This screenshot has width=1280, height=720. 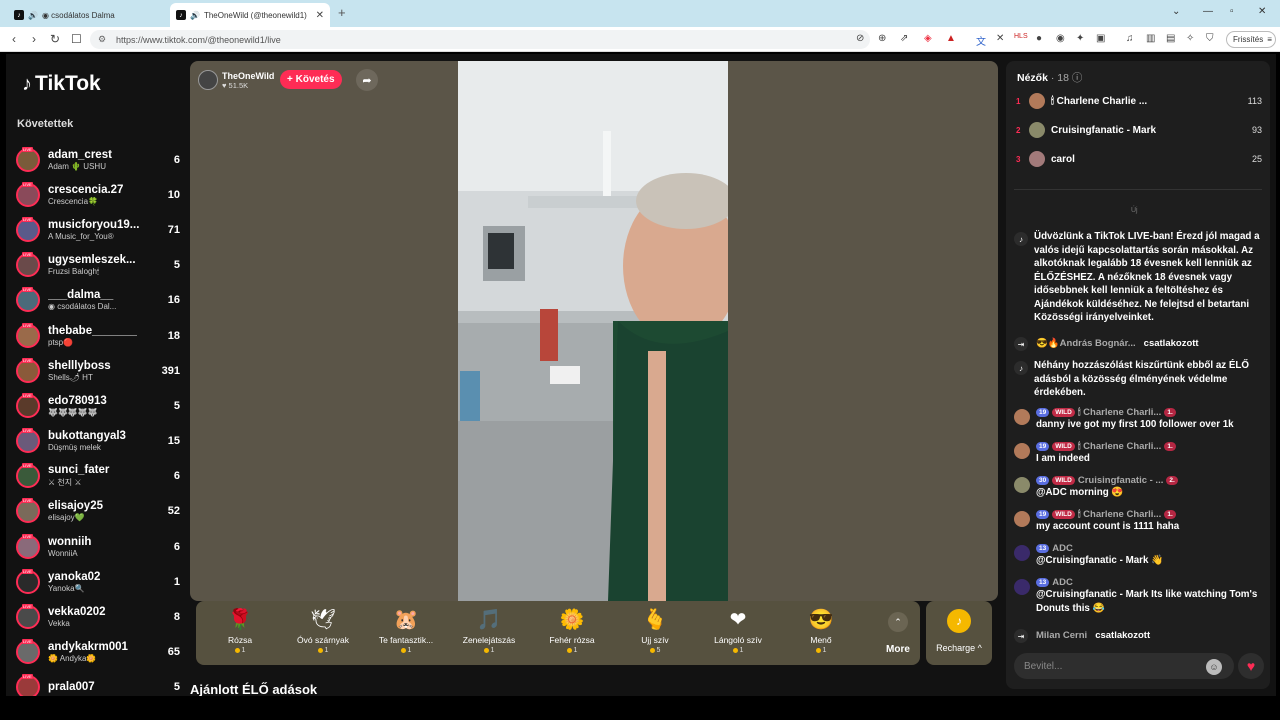 I want to click on extension-x-icon: ✕, so click(x=1000, y=38).